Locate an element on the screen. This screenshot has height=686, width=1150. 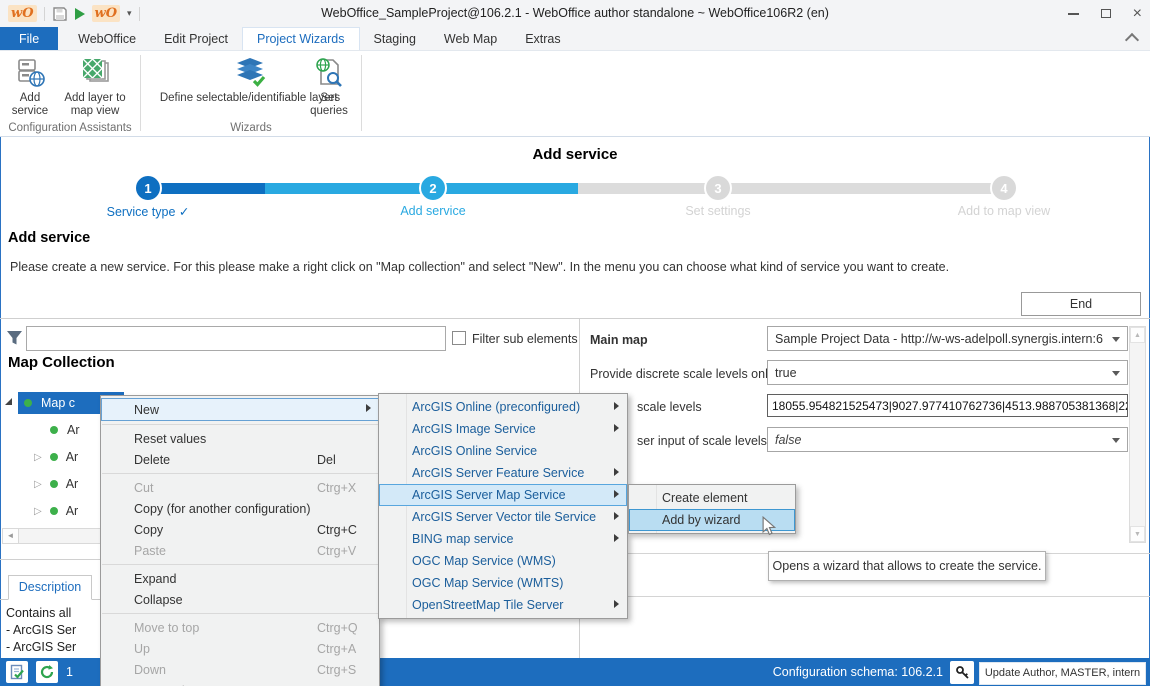
submenu-item-create-element: Create element is located at coordinates (712, 498).